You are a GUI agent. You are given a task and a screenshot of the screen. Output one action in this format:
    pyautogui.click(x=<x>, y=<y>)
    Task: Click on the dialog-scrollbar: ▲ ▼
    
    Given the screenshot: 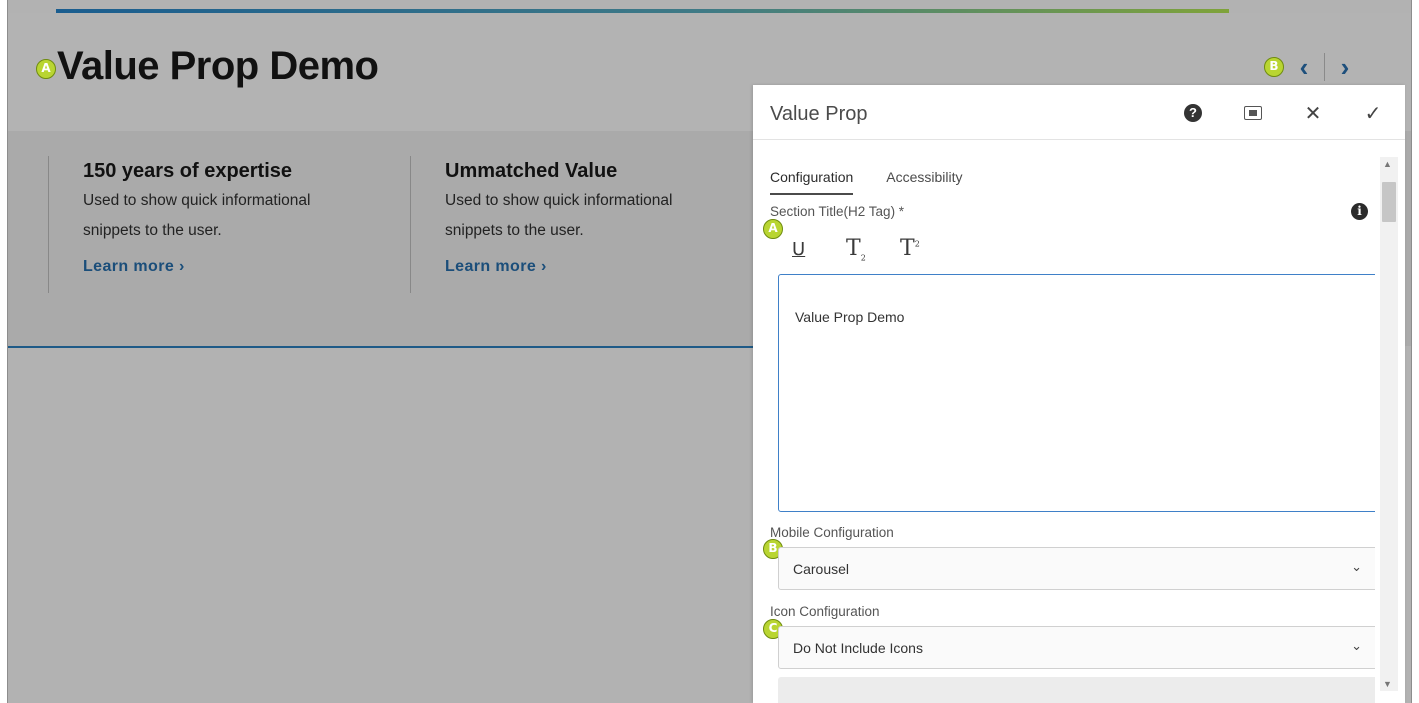 What is the action you would take?
    pyautogui.click(x=1389, y=424)
    